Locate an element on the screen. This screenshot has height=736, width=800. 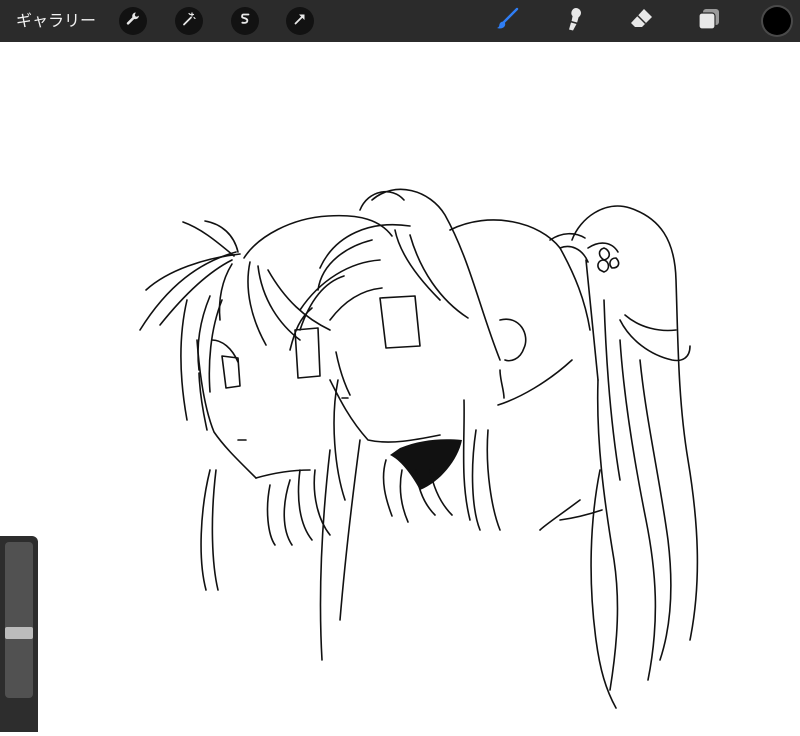
color-picker-swatch is located at coordinates (777, 21).